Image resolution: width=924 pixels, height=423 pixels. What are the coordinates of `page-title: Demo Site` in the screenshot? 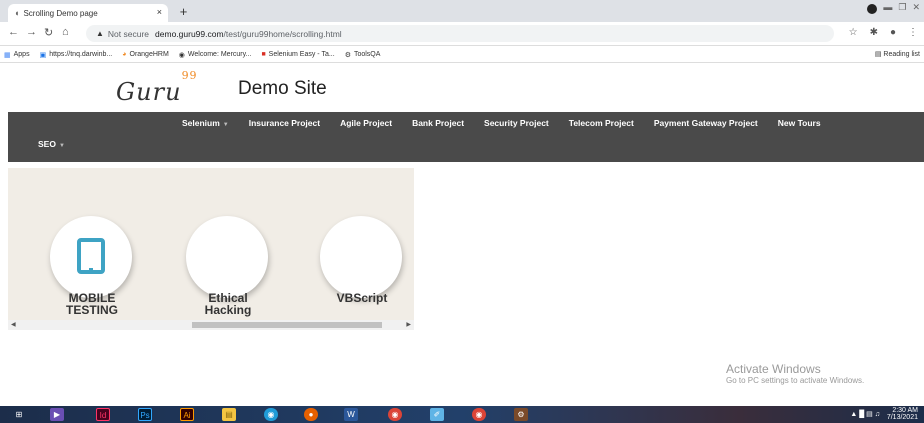 It's located at (282, 88).